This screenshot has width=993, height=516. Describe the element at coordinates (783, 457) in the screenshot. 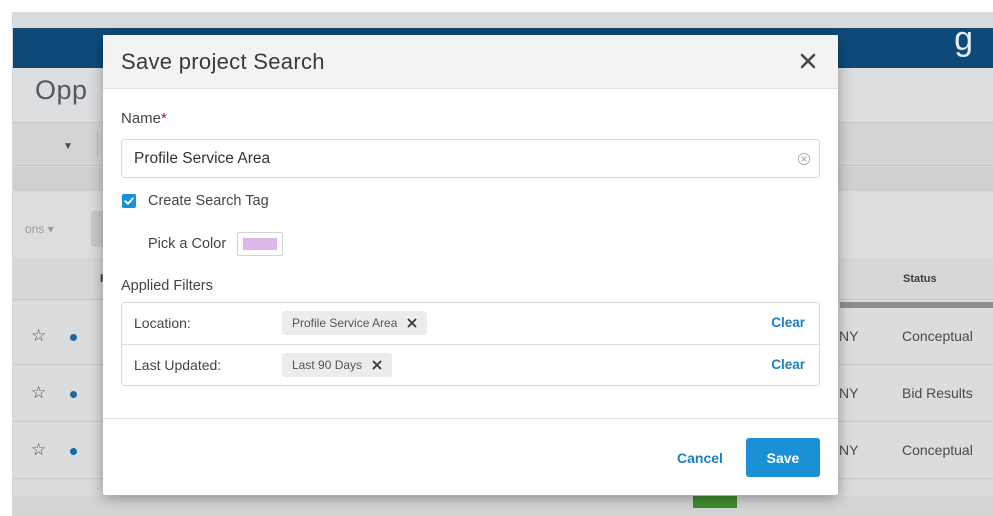

I see `save-button: Save` at that location.